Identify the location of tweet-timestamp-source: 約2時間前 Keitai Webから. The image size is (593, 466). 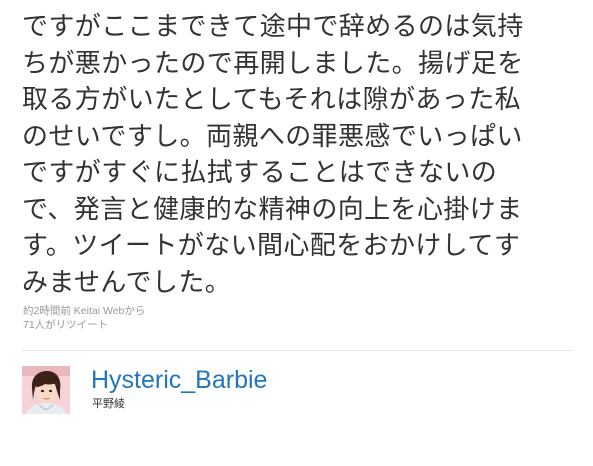
(84, 311).